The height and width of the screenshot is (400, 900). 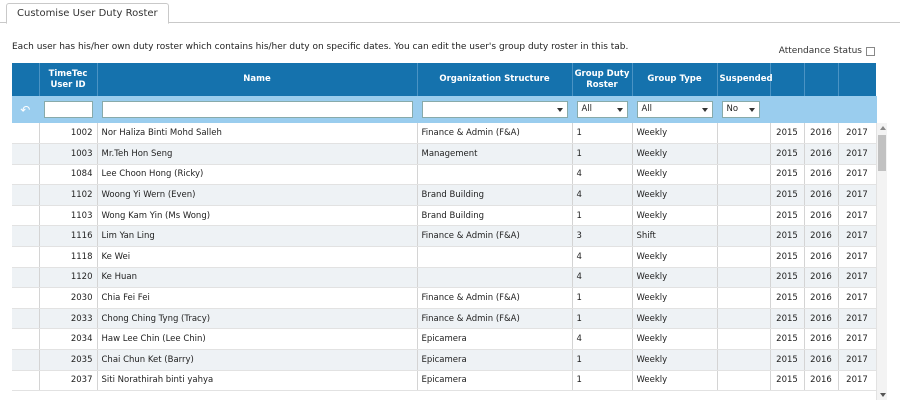 I want to click on filter-roster-select: All, so click(x=602, y=109).